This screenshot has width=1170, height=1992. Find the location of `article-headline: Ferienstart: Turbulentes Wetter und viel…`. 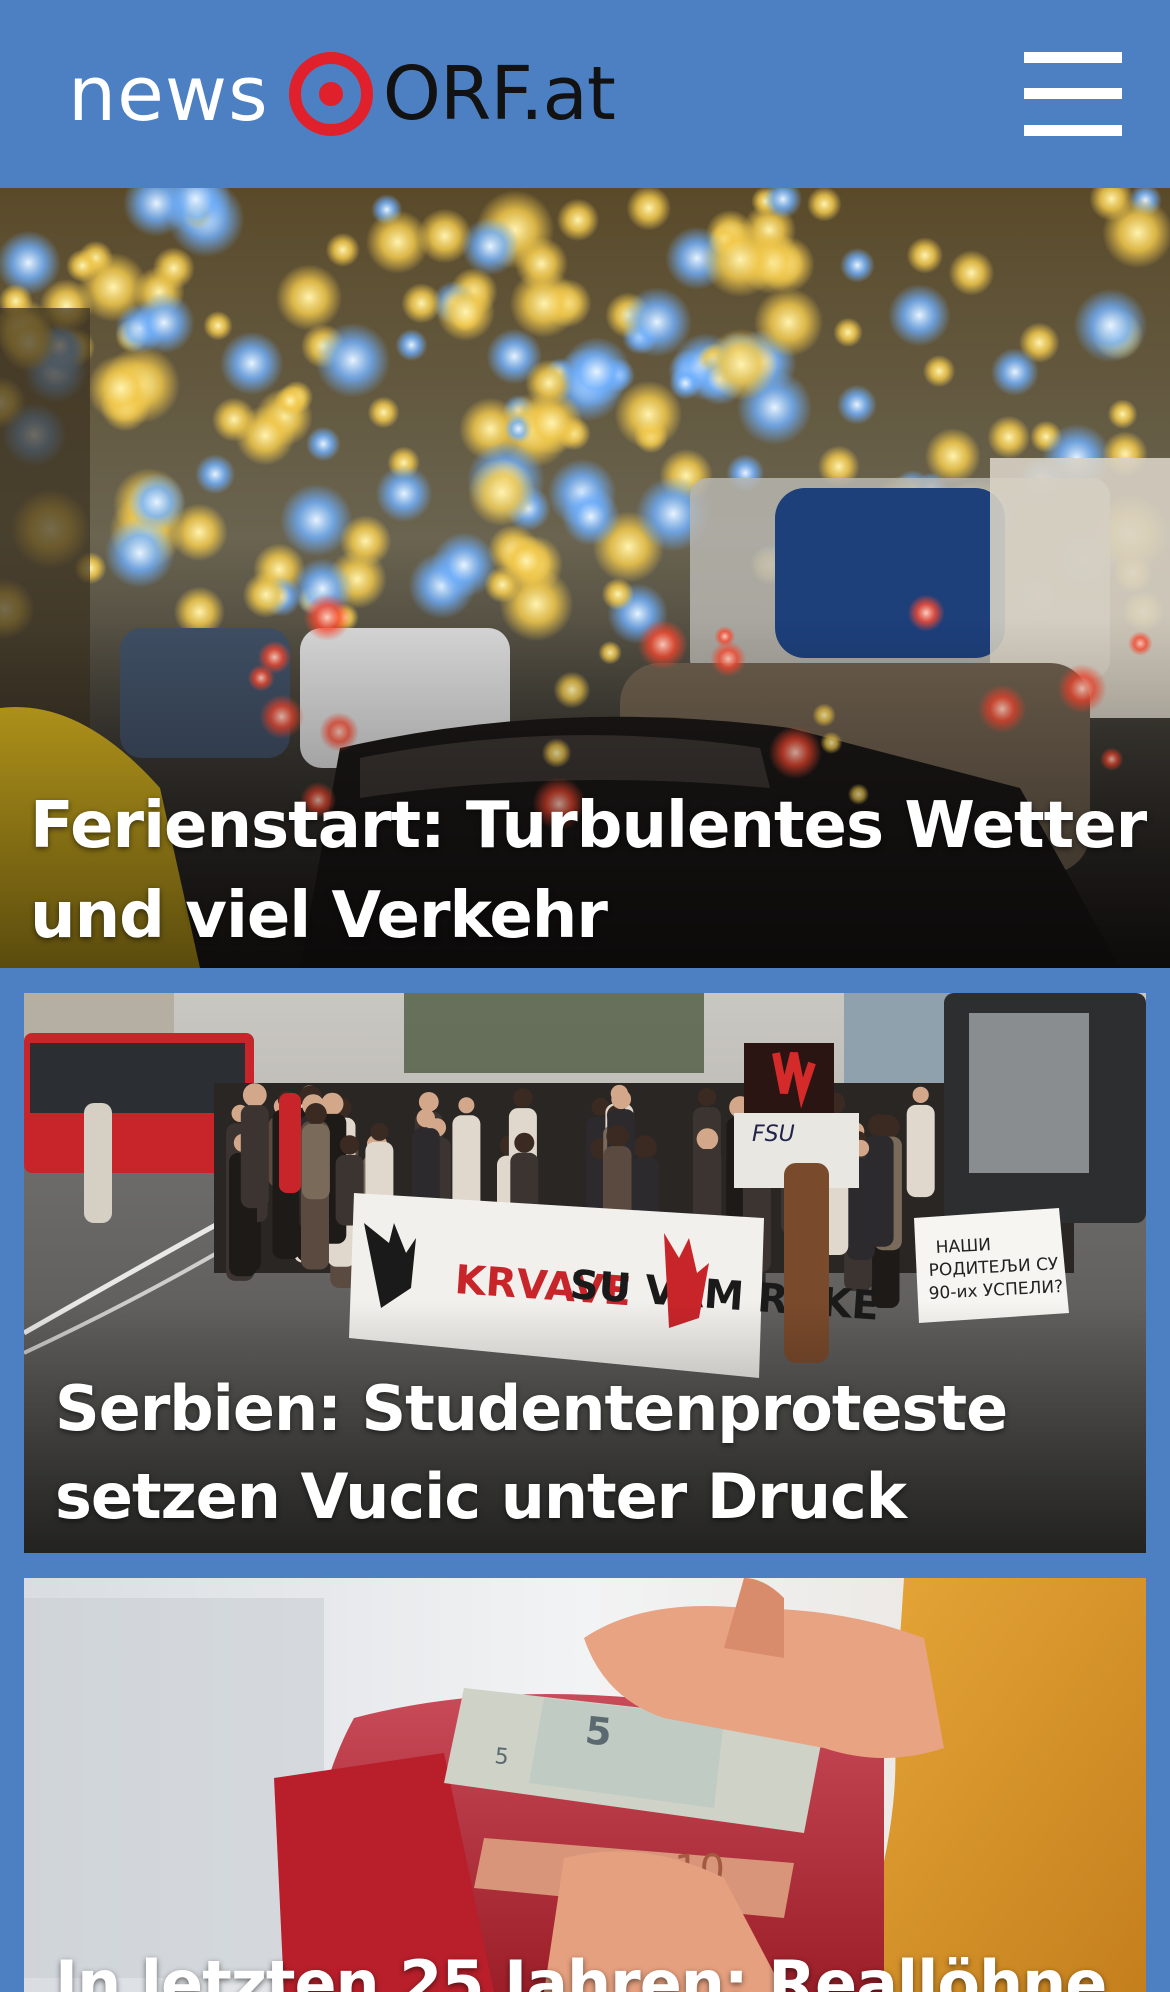

article-headline: Ferienstart: Turbulentes Wetter und viel… is located at coordinates (590, 871).